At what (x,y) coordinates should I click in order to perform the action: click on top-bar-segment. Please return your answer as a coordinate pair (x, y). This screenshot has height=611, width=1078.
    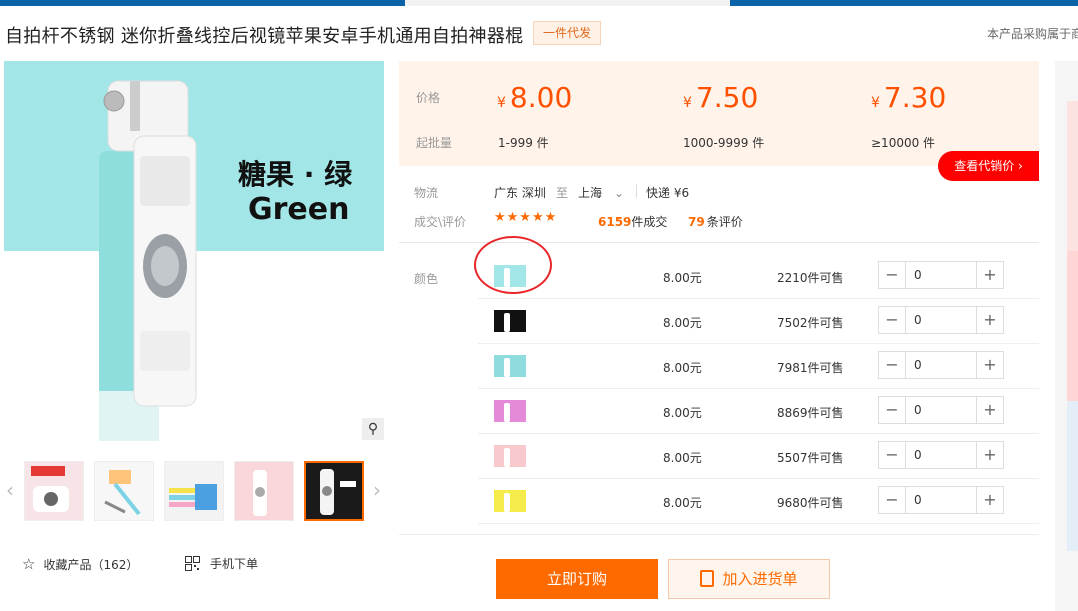
    Looking at the image, I should click on (567, 3).